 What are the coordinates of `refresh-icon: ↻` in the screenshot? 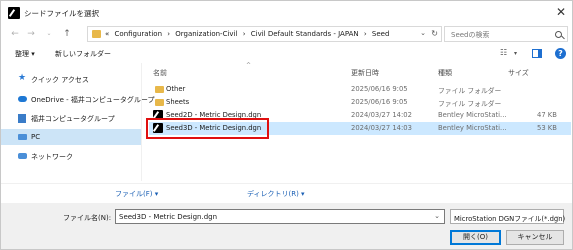 It's located at (434, 33).